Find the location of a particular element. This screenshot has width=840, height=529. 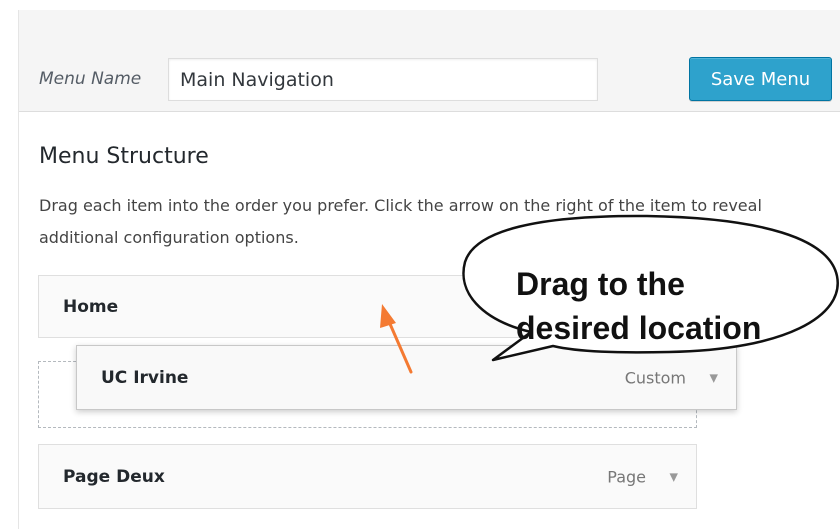

menu-item-title: UC Irvine is located at coordinates (145, 377).